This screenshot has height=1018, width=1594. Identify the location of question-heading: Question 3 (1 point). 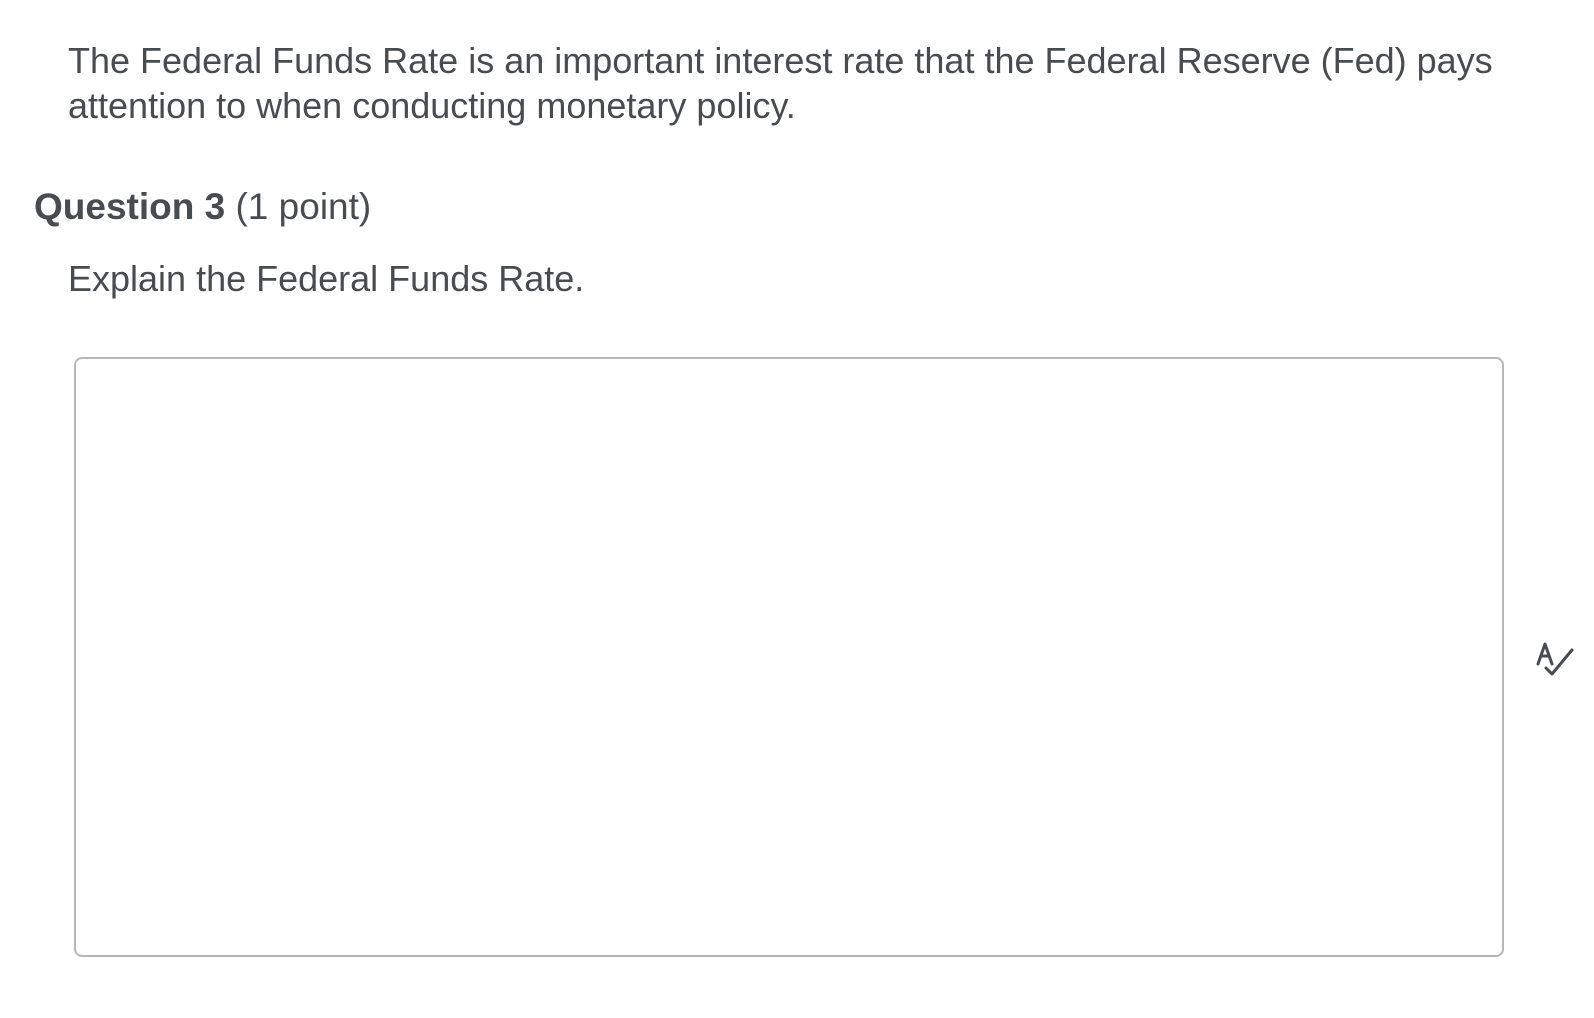
(202, 207).